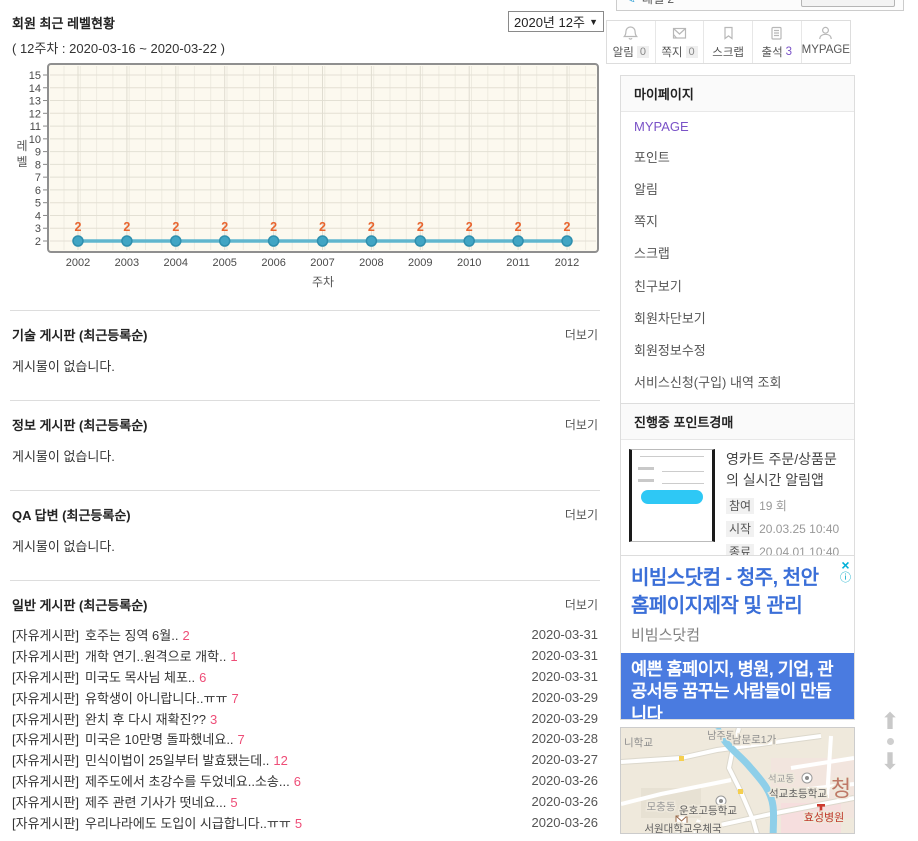 This screenshot has height=841, width=918. Describe the element at coordinates (38, 153) in the screenshot. I see `svg-text: 9` at that location.